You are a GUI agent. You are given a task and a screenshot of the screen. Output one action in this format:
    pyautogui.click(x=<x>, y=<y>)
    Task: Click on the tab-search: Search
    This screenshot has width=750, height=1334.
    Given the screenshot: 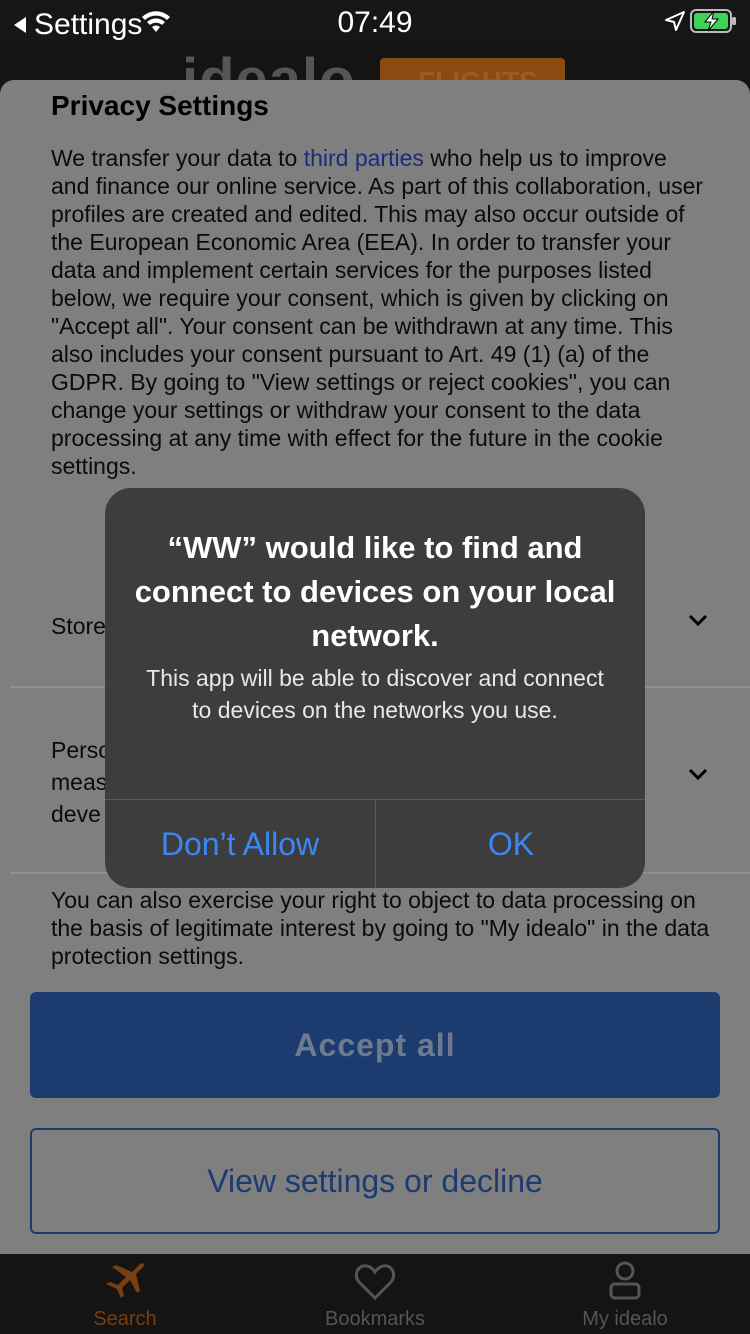 What is the action you would take?
    pyautogui.click(x=125, y=1294)
    